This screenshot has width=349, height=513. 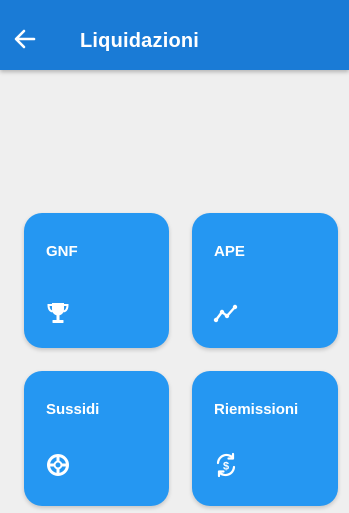 What do you see at coordinates (229, 251) in the screenshot?
I see `tile-label-ape: APE` at bounding box center [229, 251].